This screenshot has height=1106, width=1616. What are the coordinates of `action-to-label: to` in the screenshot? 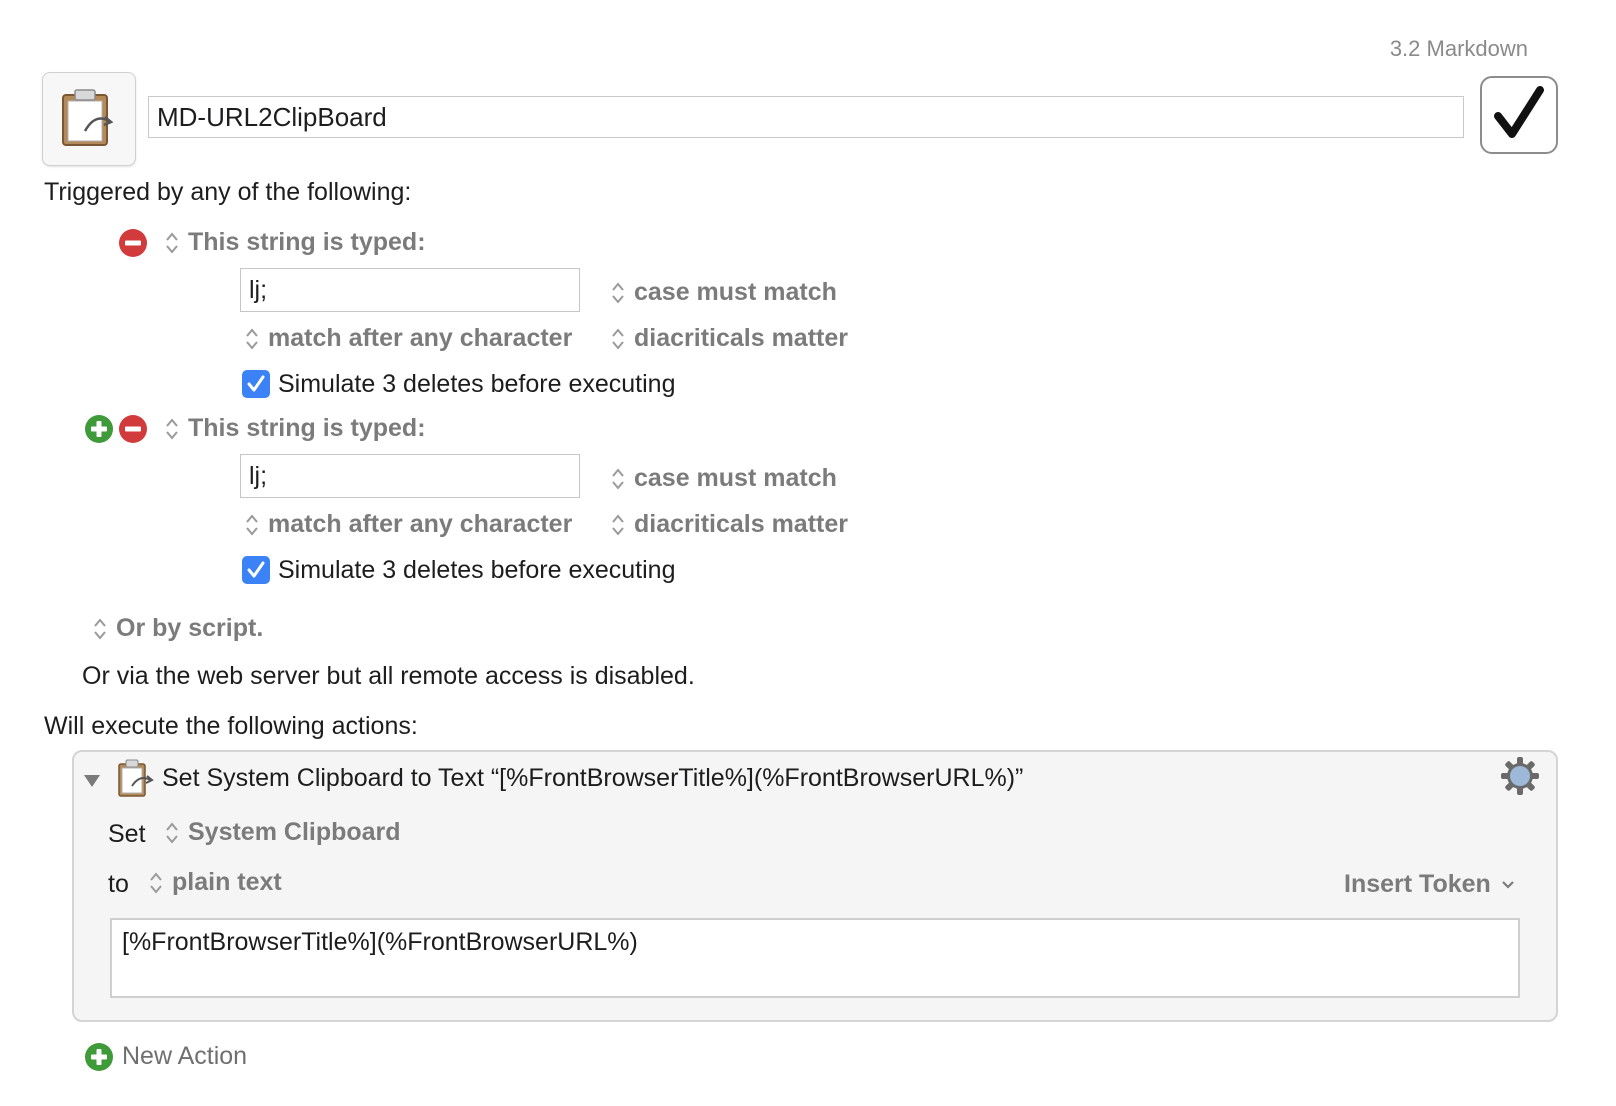 It's located at (118, 884).